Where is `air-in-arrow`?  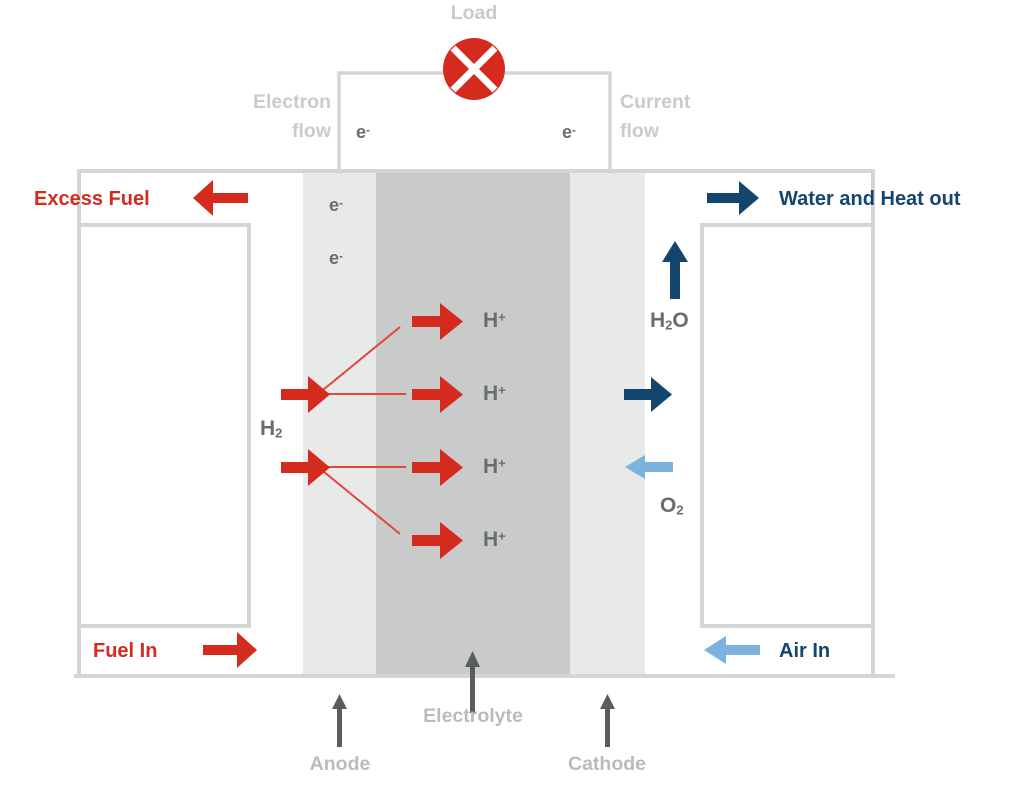
air-in-arrow is located at coordinates (732, 650).